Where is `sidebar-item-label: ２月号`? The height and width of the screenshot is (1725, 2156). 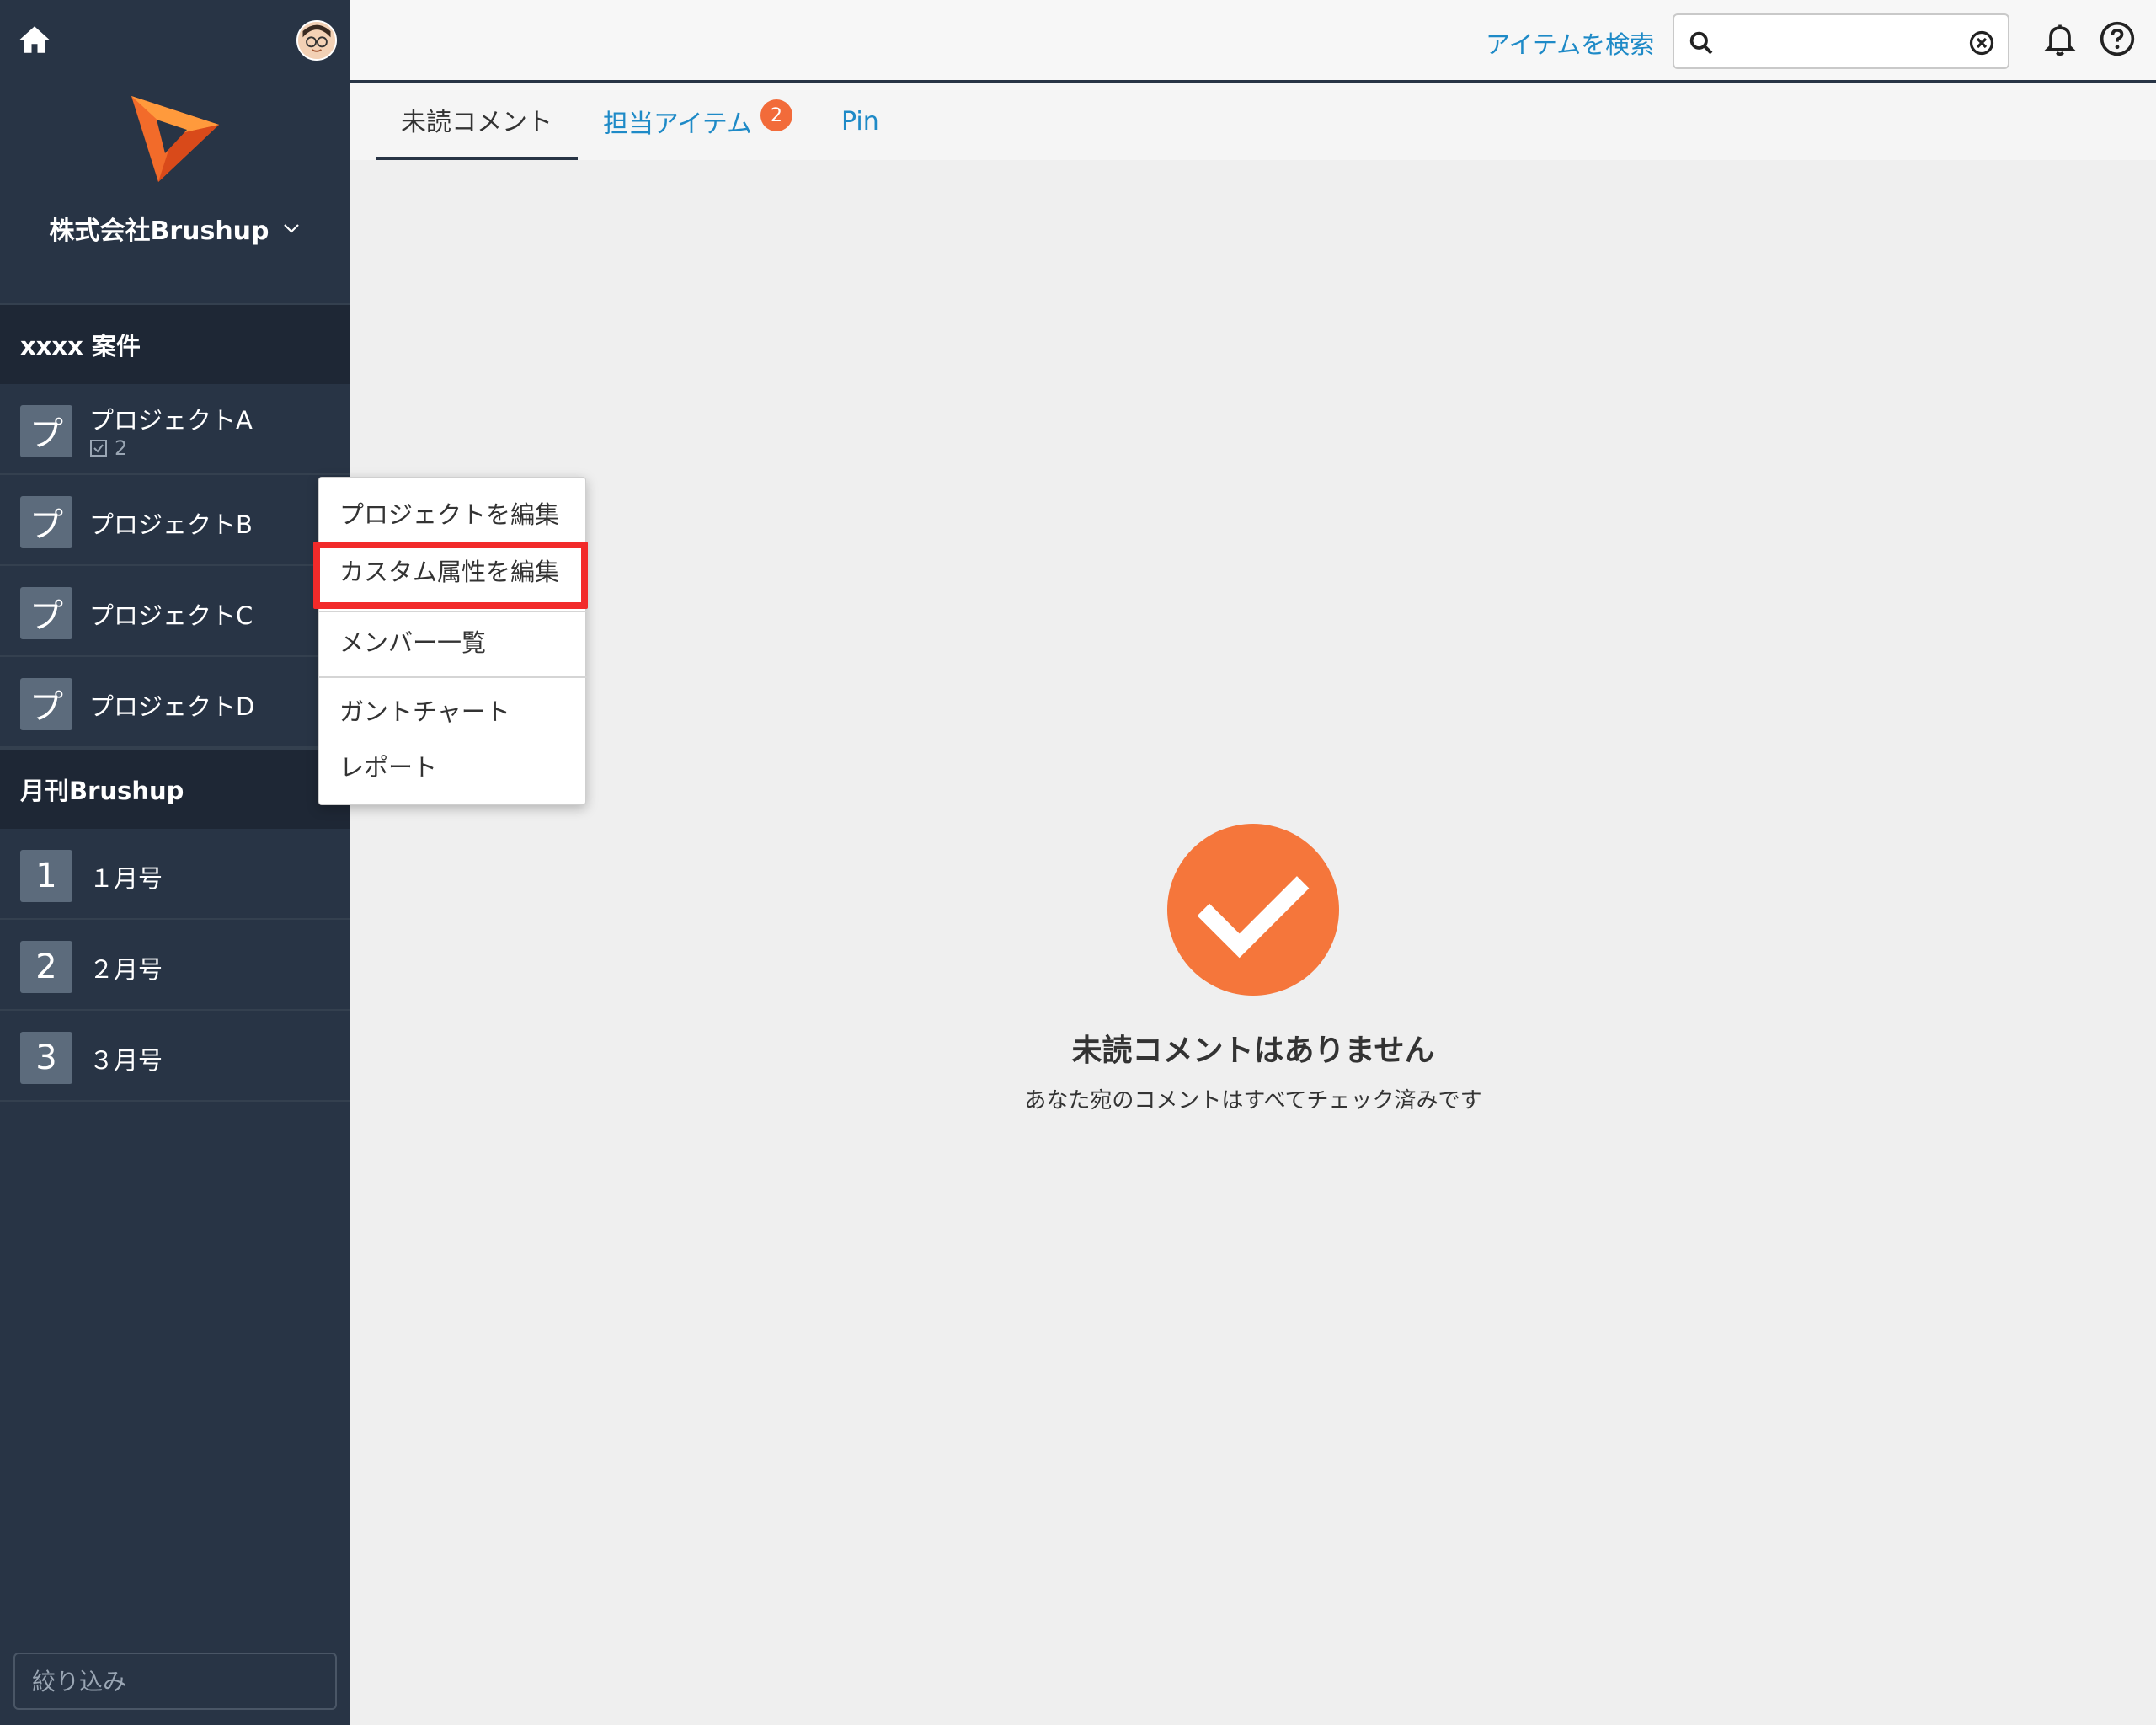 sidebar-item-label: ２月号 is located at coordinates (126, 969).